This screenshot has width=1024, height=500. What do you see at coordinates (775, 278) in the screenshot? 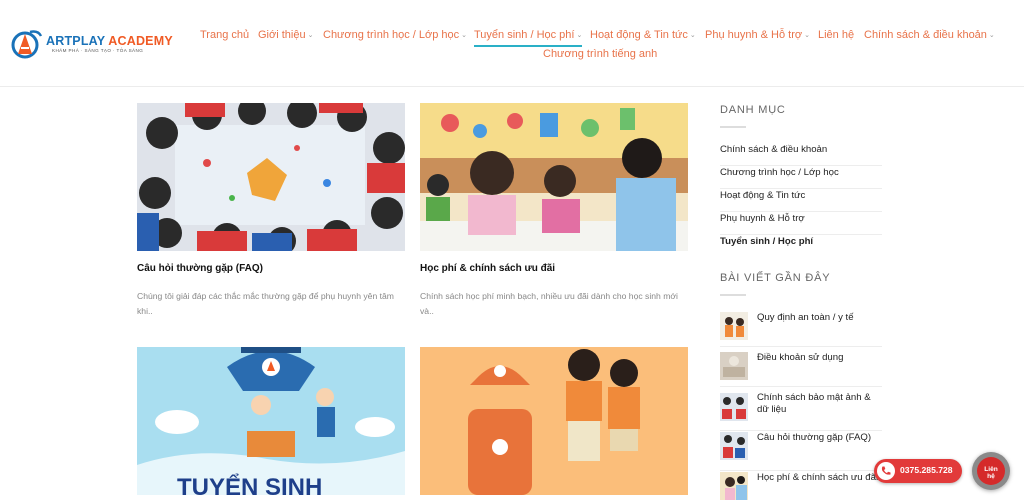
I see `recent-posts-heading: BÀI VIẾT GẦN ĐÂY` at bounding box center [775, 278].